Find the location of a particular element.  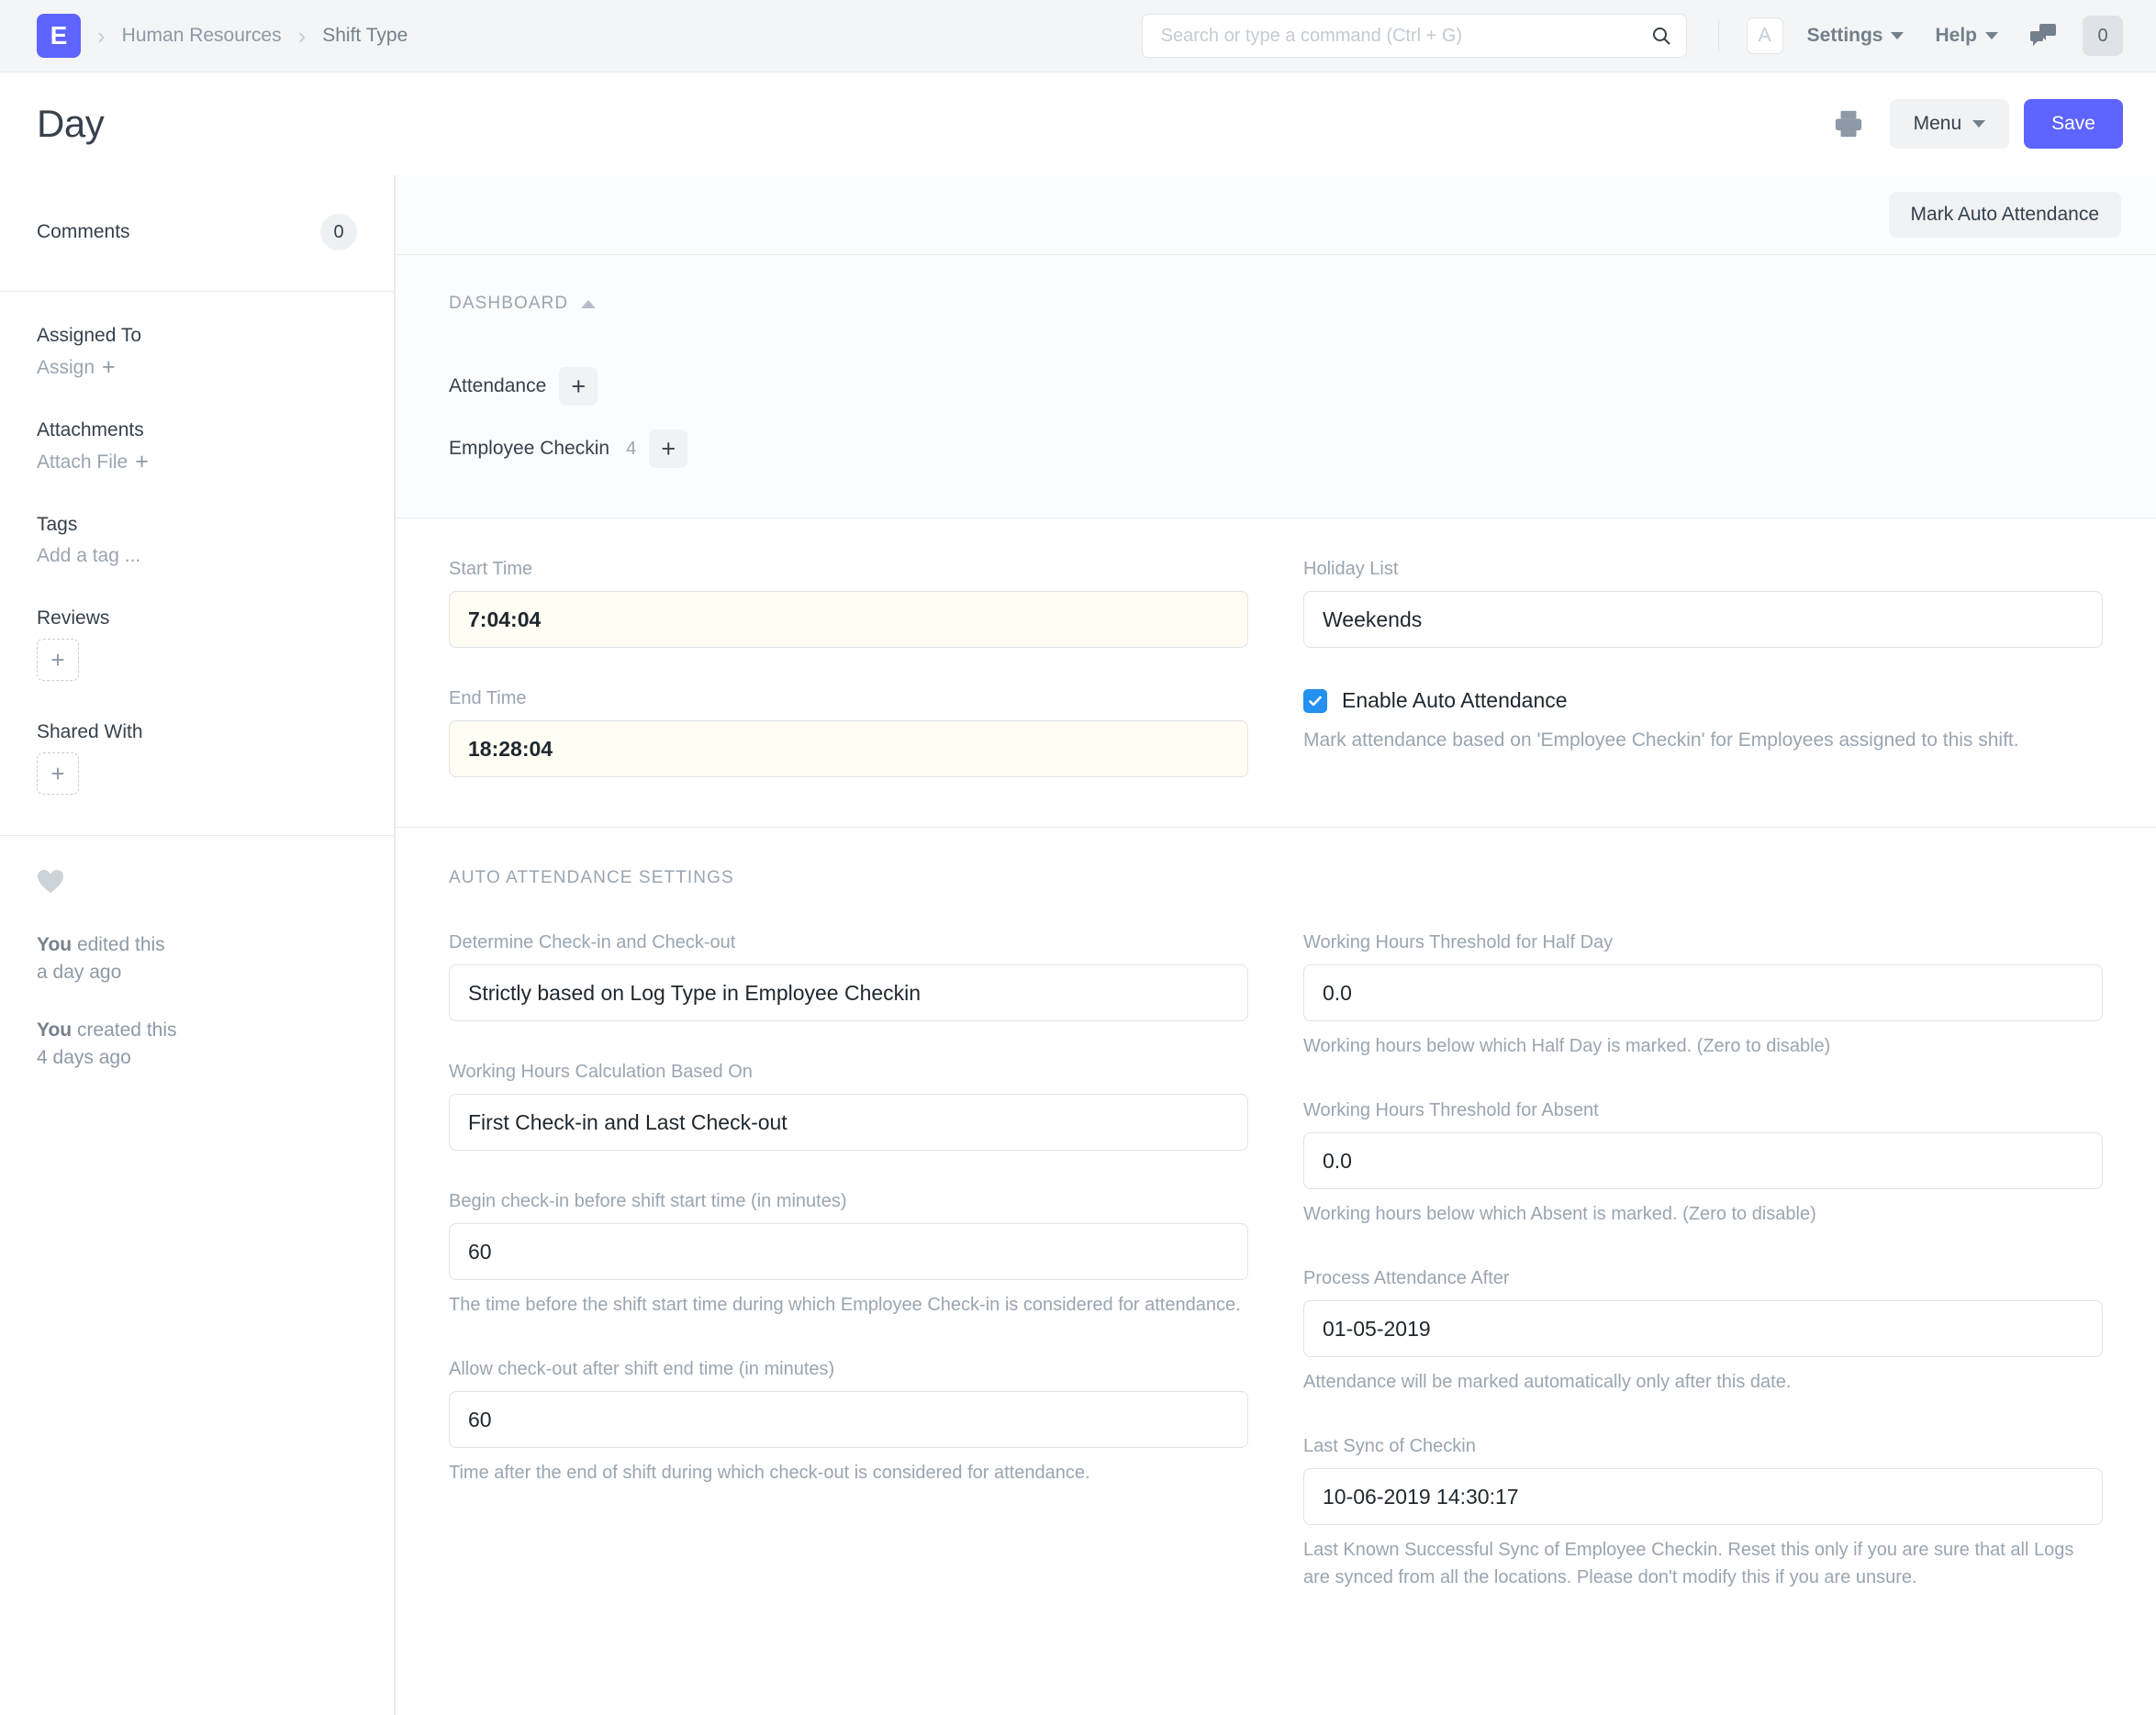

working-hours-calculation-select is located at coordinates (848, 1122).